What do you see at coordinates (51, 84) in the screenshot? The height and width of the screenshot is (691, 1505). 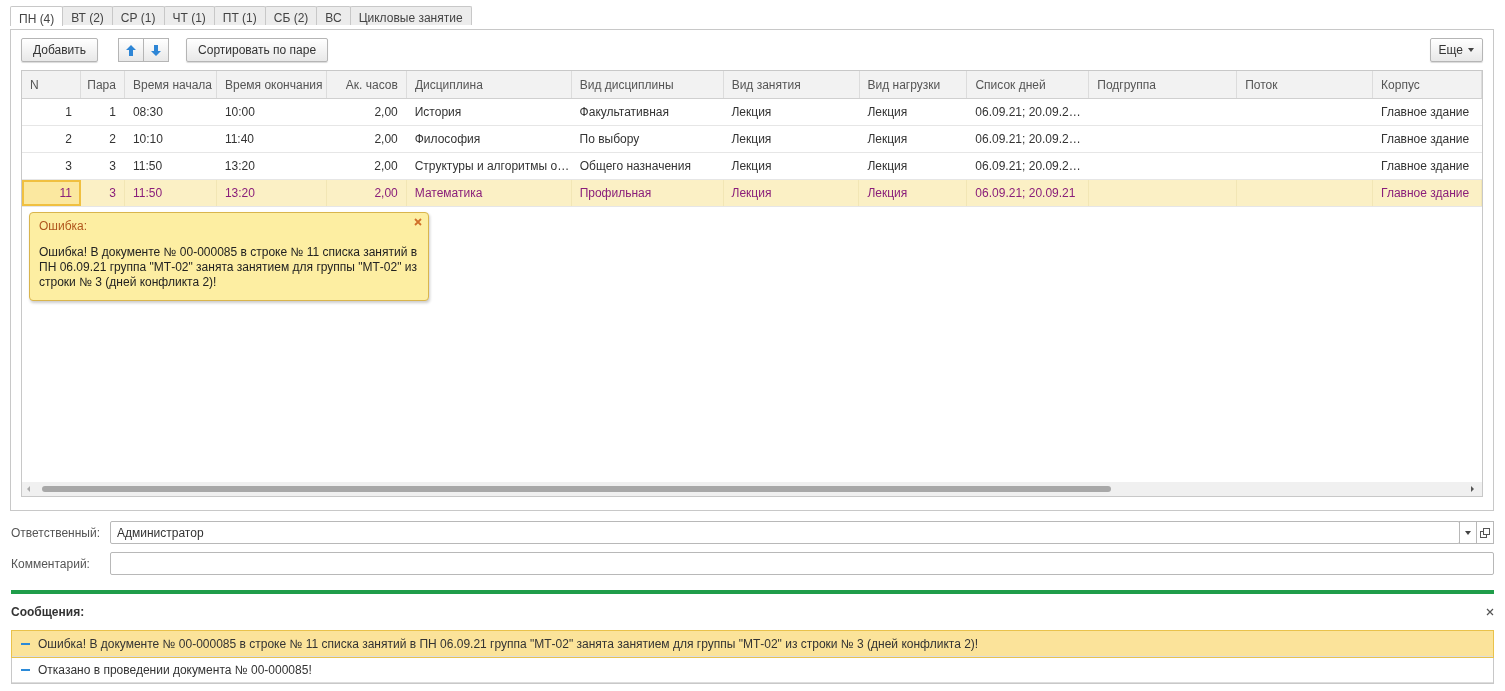 I see `column-header: N` at bounding box center [51, 84].